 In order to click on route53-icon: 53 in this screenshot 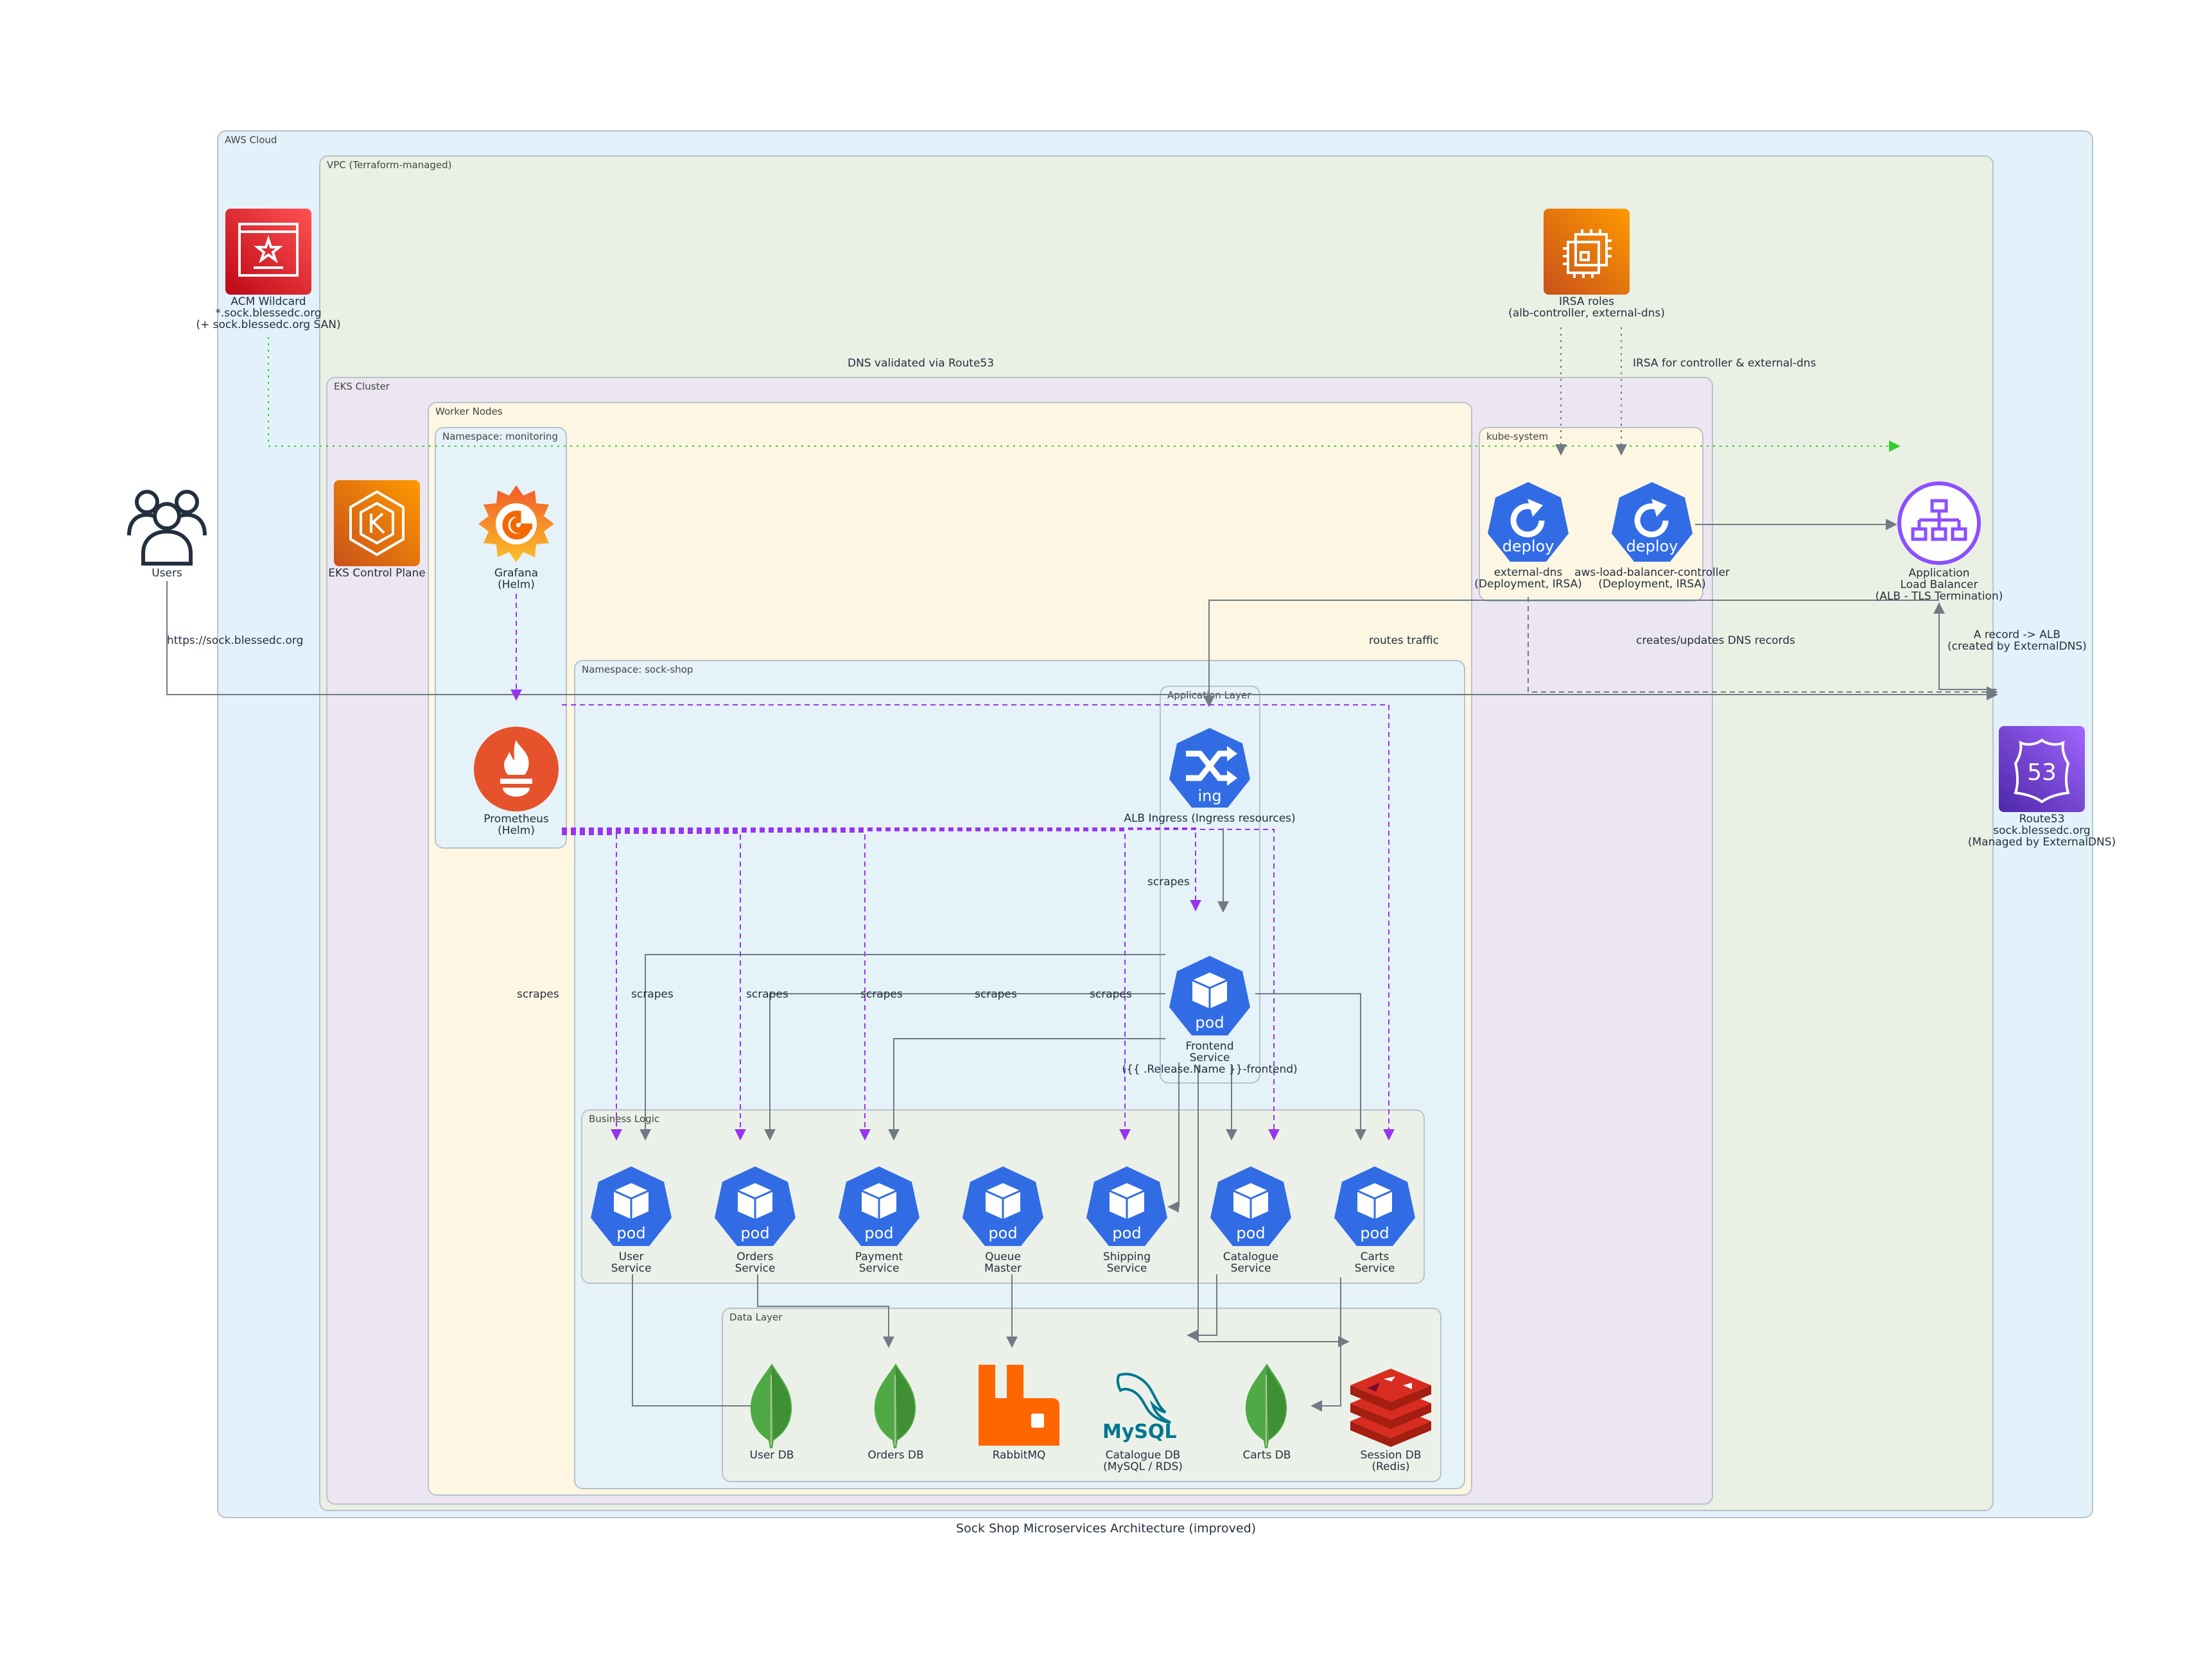, I will do `click(2042, 769)`.